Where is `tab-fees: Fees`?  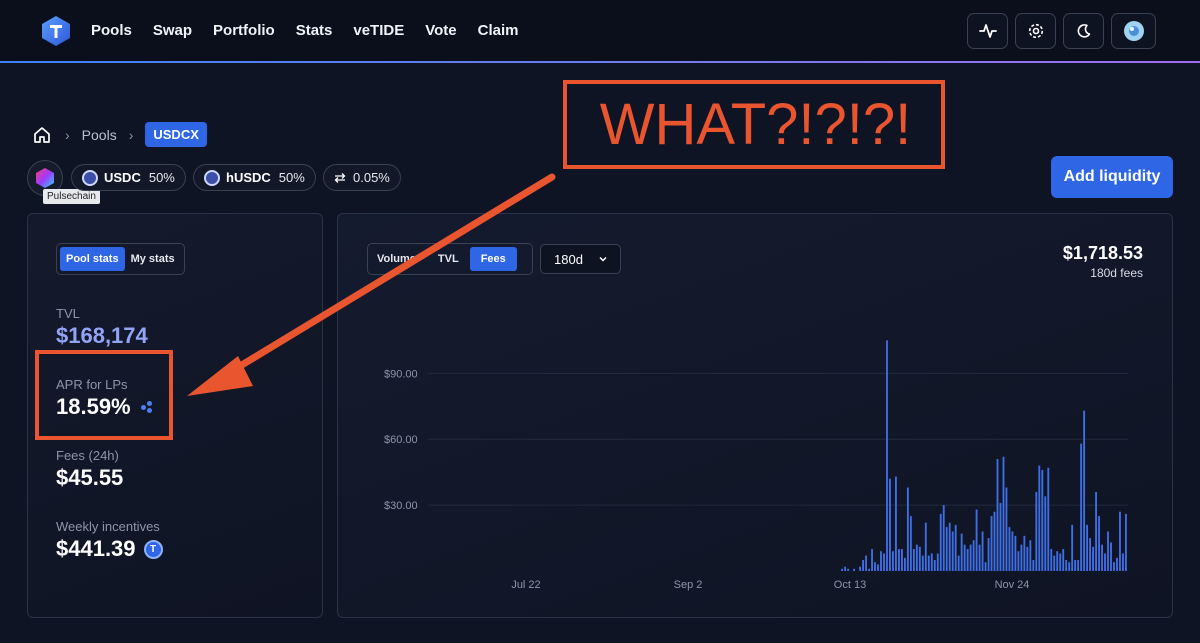 tab-fees: Fees is located at coordinates (493, 259).